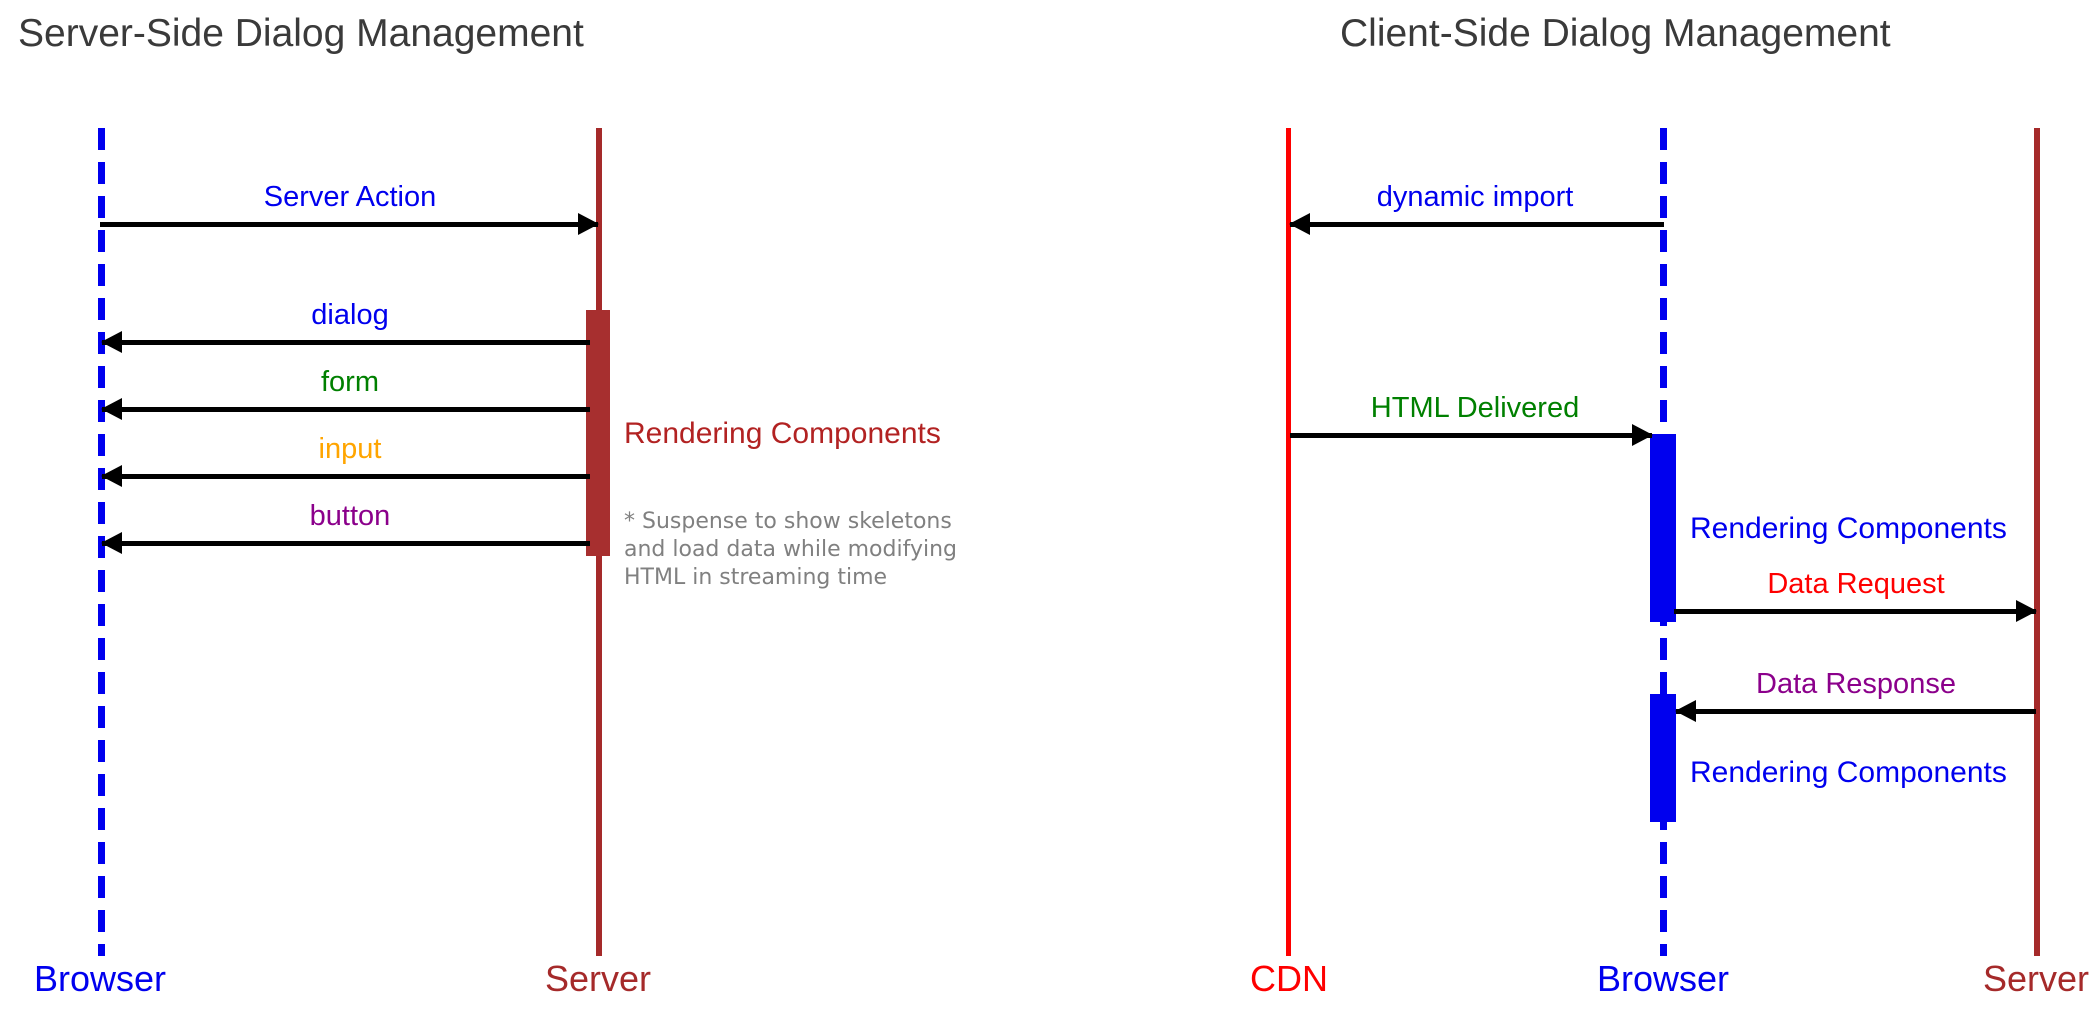  What do you see at coordinates (301, 33) in the screenshot?
I see `page-title-server-side: Server-Side Dialog Management` at bounding box center [301, 33].